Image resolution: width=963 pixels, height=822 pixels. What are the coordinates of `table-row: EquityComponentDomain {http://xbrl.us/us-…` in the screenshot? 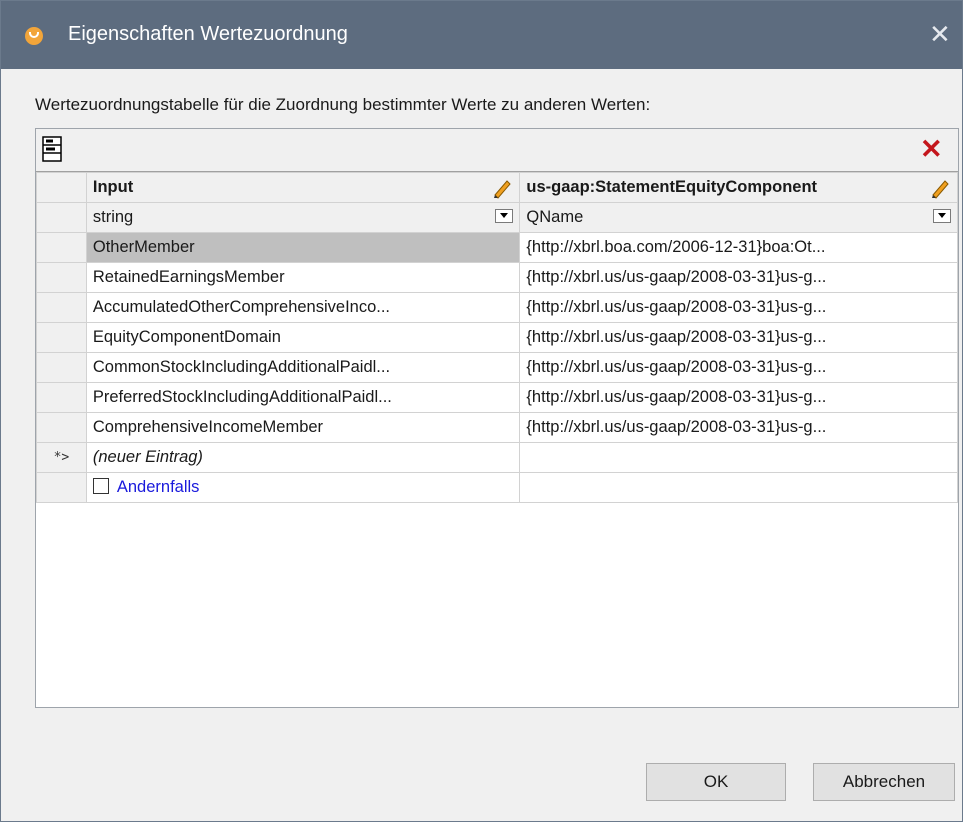 It's located at (497, 337).